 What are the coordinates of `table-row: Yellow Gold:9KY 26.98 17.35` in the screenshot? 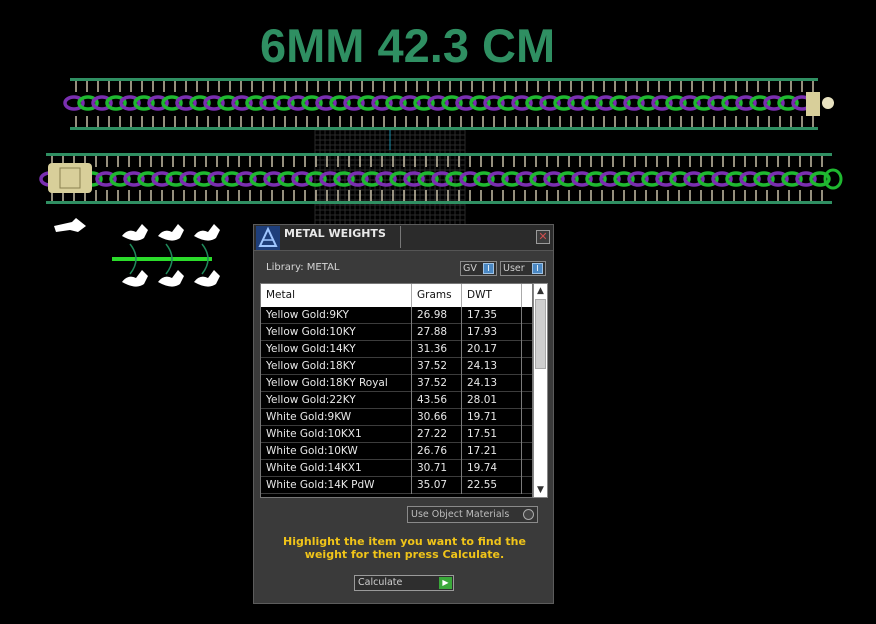 It's located at (396, 315).